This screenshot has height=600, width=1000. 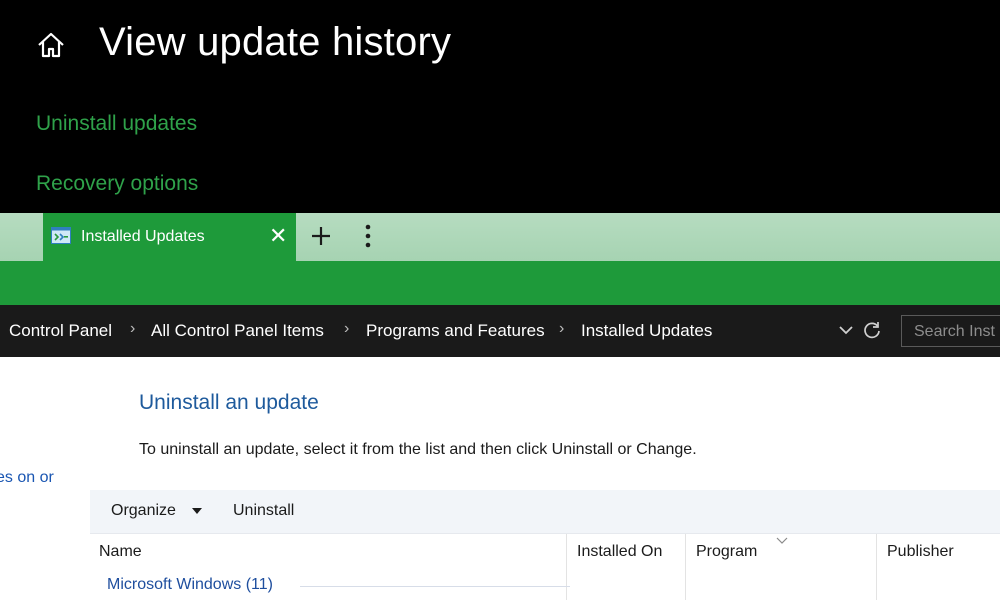 I want to click on caret-down-icon, so click(x=197, y=512).